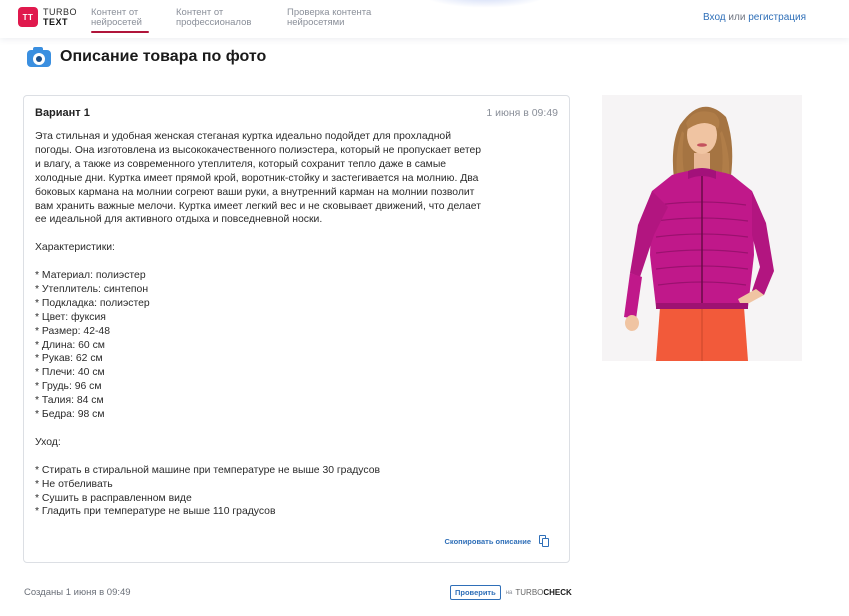 This screenshot has height=616, width=849. I want to click on nav-item-label-line2: профессионалов, so click(214, 22).